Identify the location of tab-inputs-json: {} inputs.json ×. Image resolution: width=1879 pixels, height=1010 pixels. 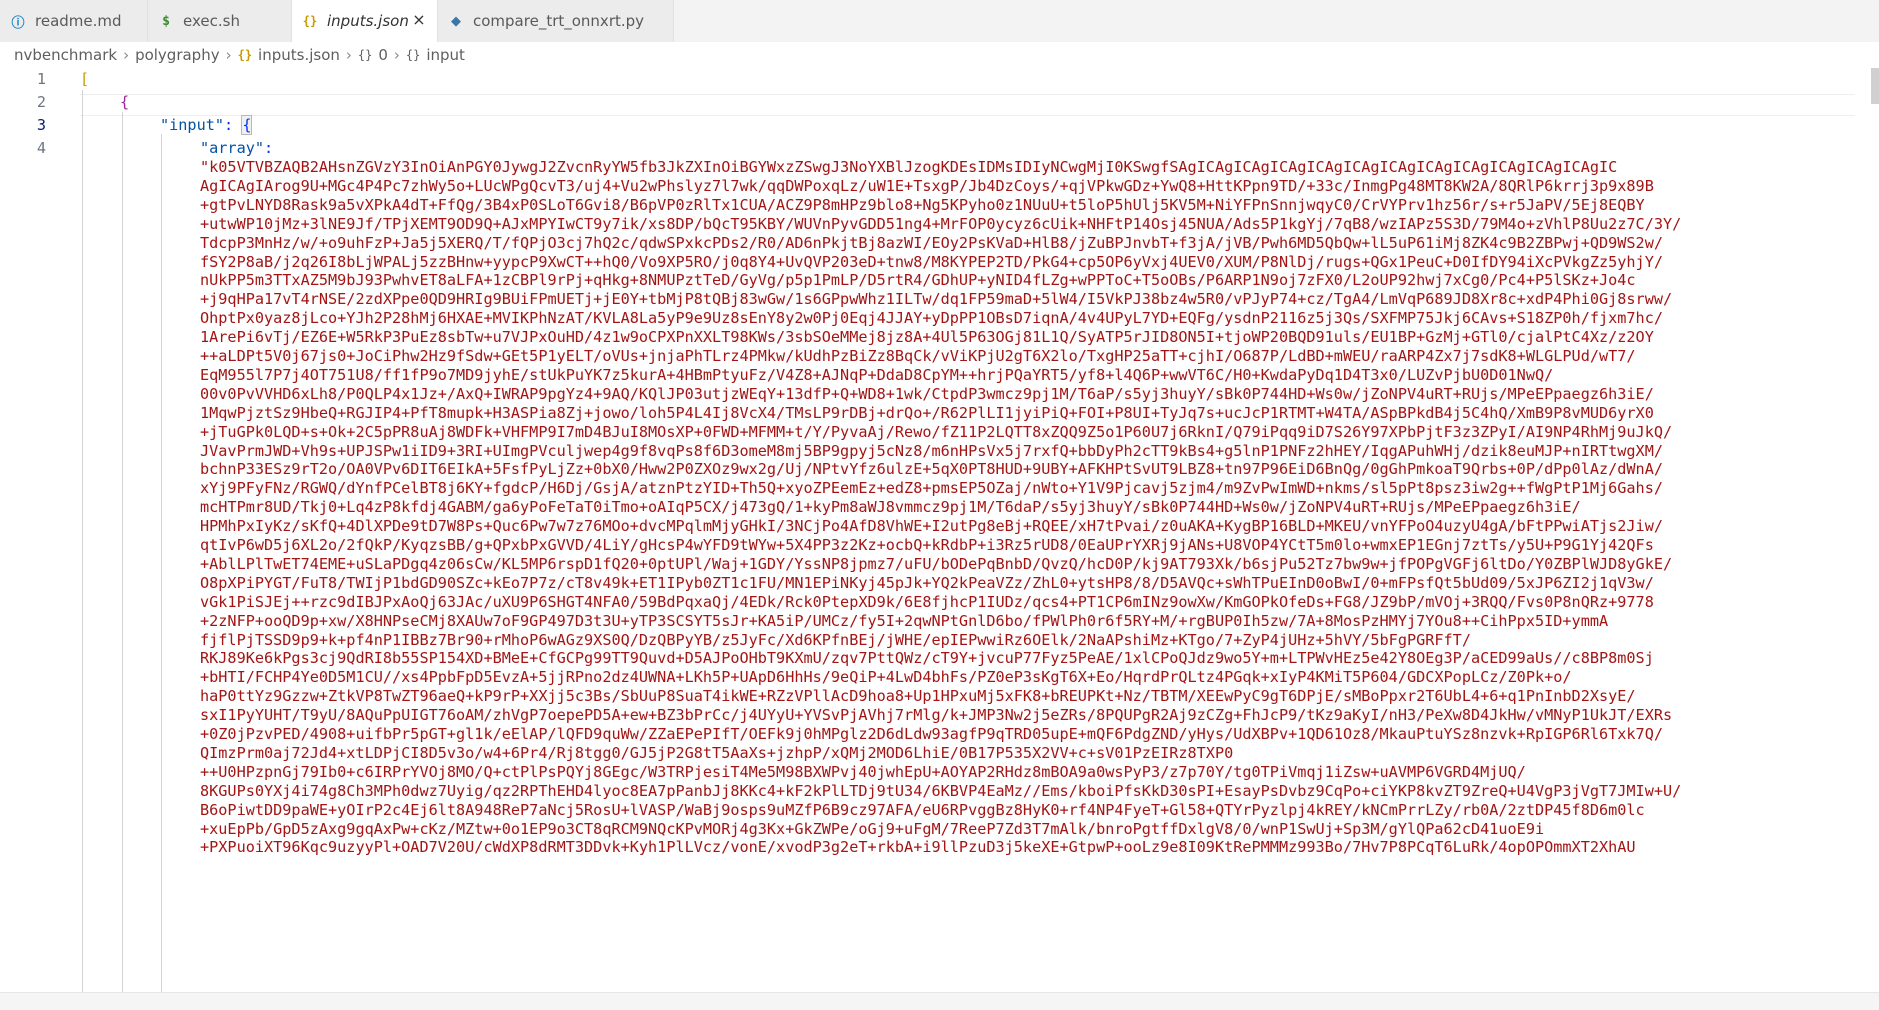
(365, 21).